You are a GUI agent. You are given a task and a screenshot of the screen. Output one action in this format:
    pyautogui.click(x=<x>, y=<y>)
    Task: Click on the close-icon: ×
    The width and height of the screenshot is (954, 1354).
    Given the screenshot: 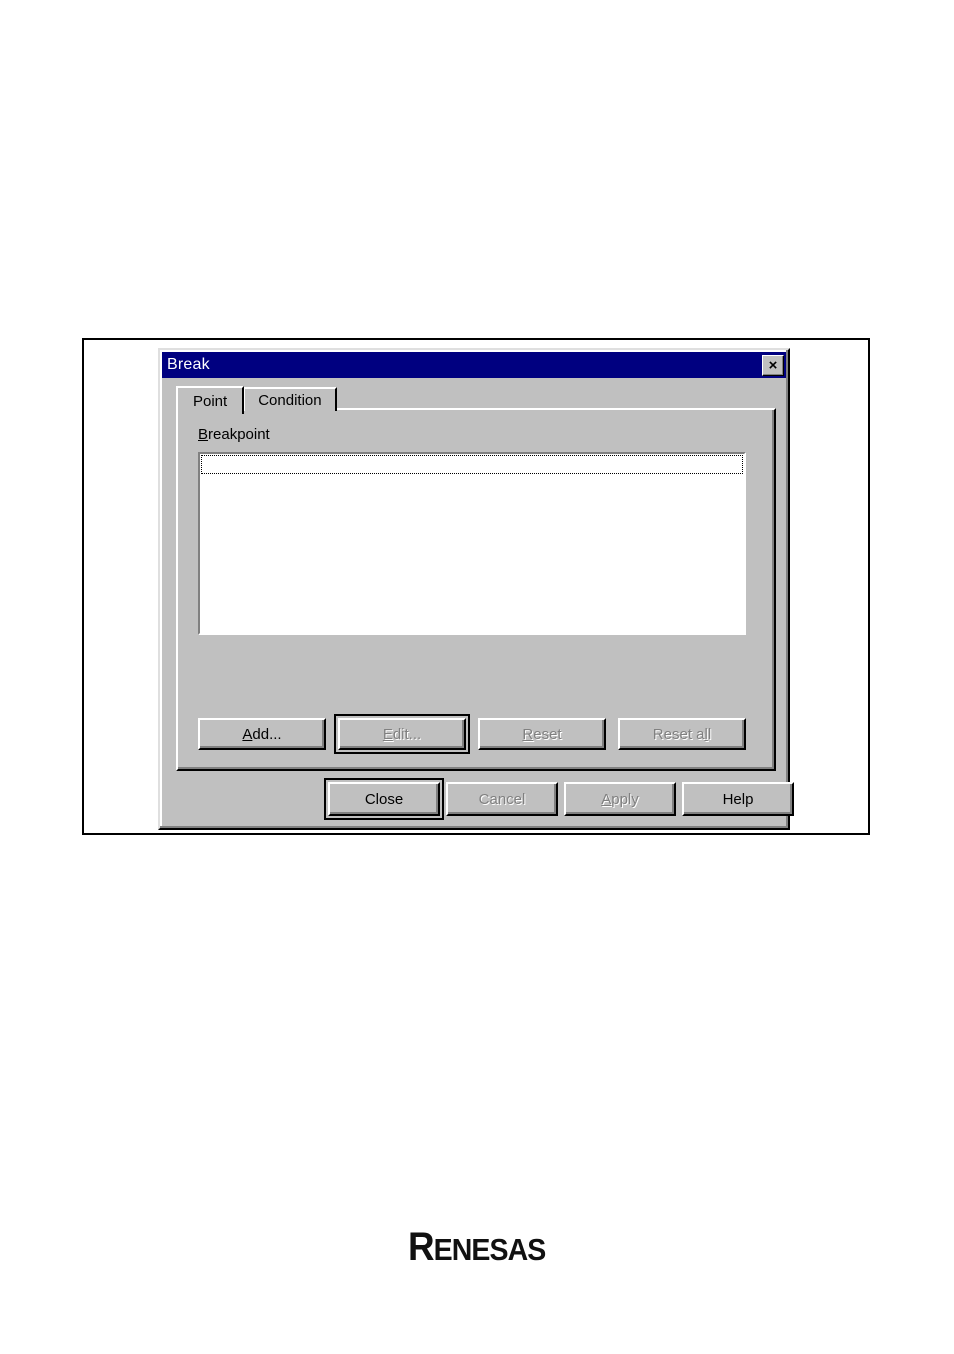 What is the action you would take?
    pyautogui.click(x=773, y=365)
    